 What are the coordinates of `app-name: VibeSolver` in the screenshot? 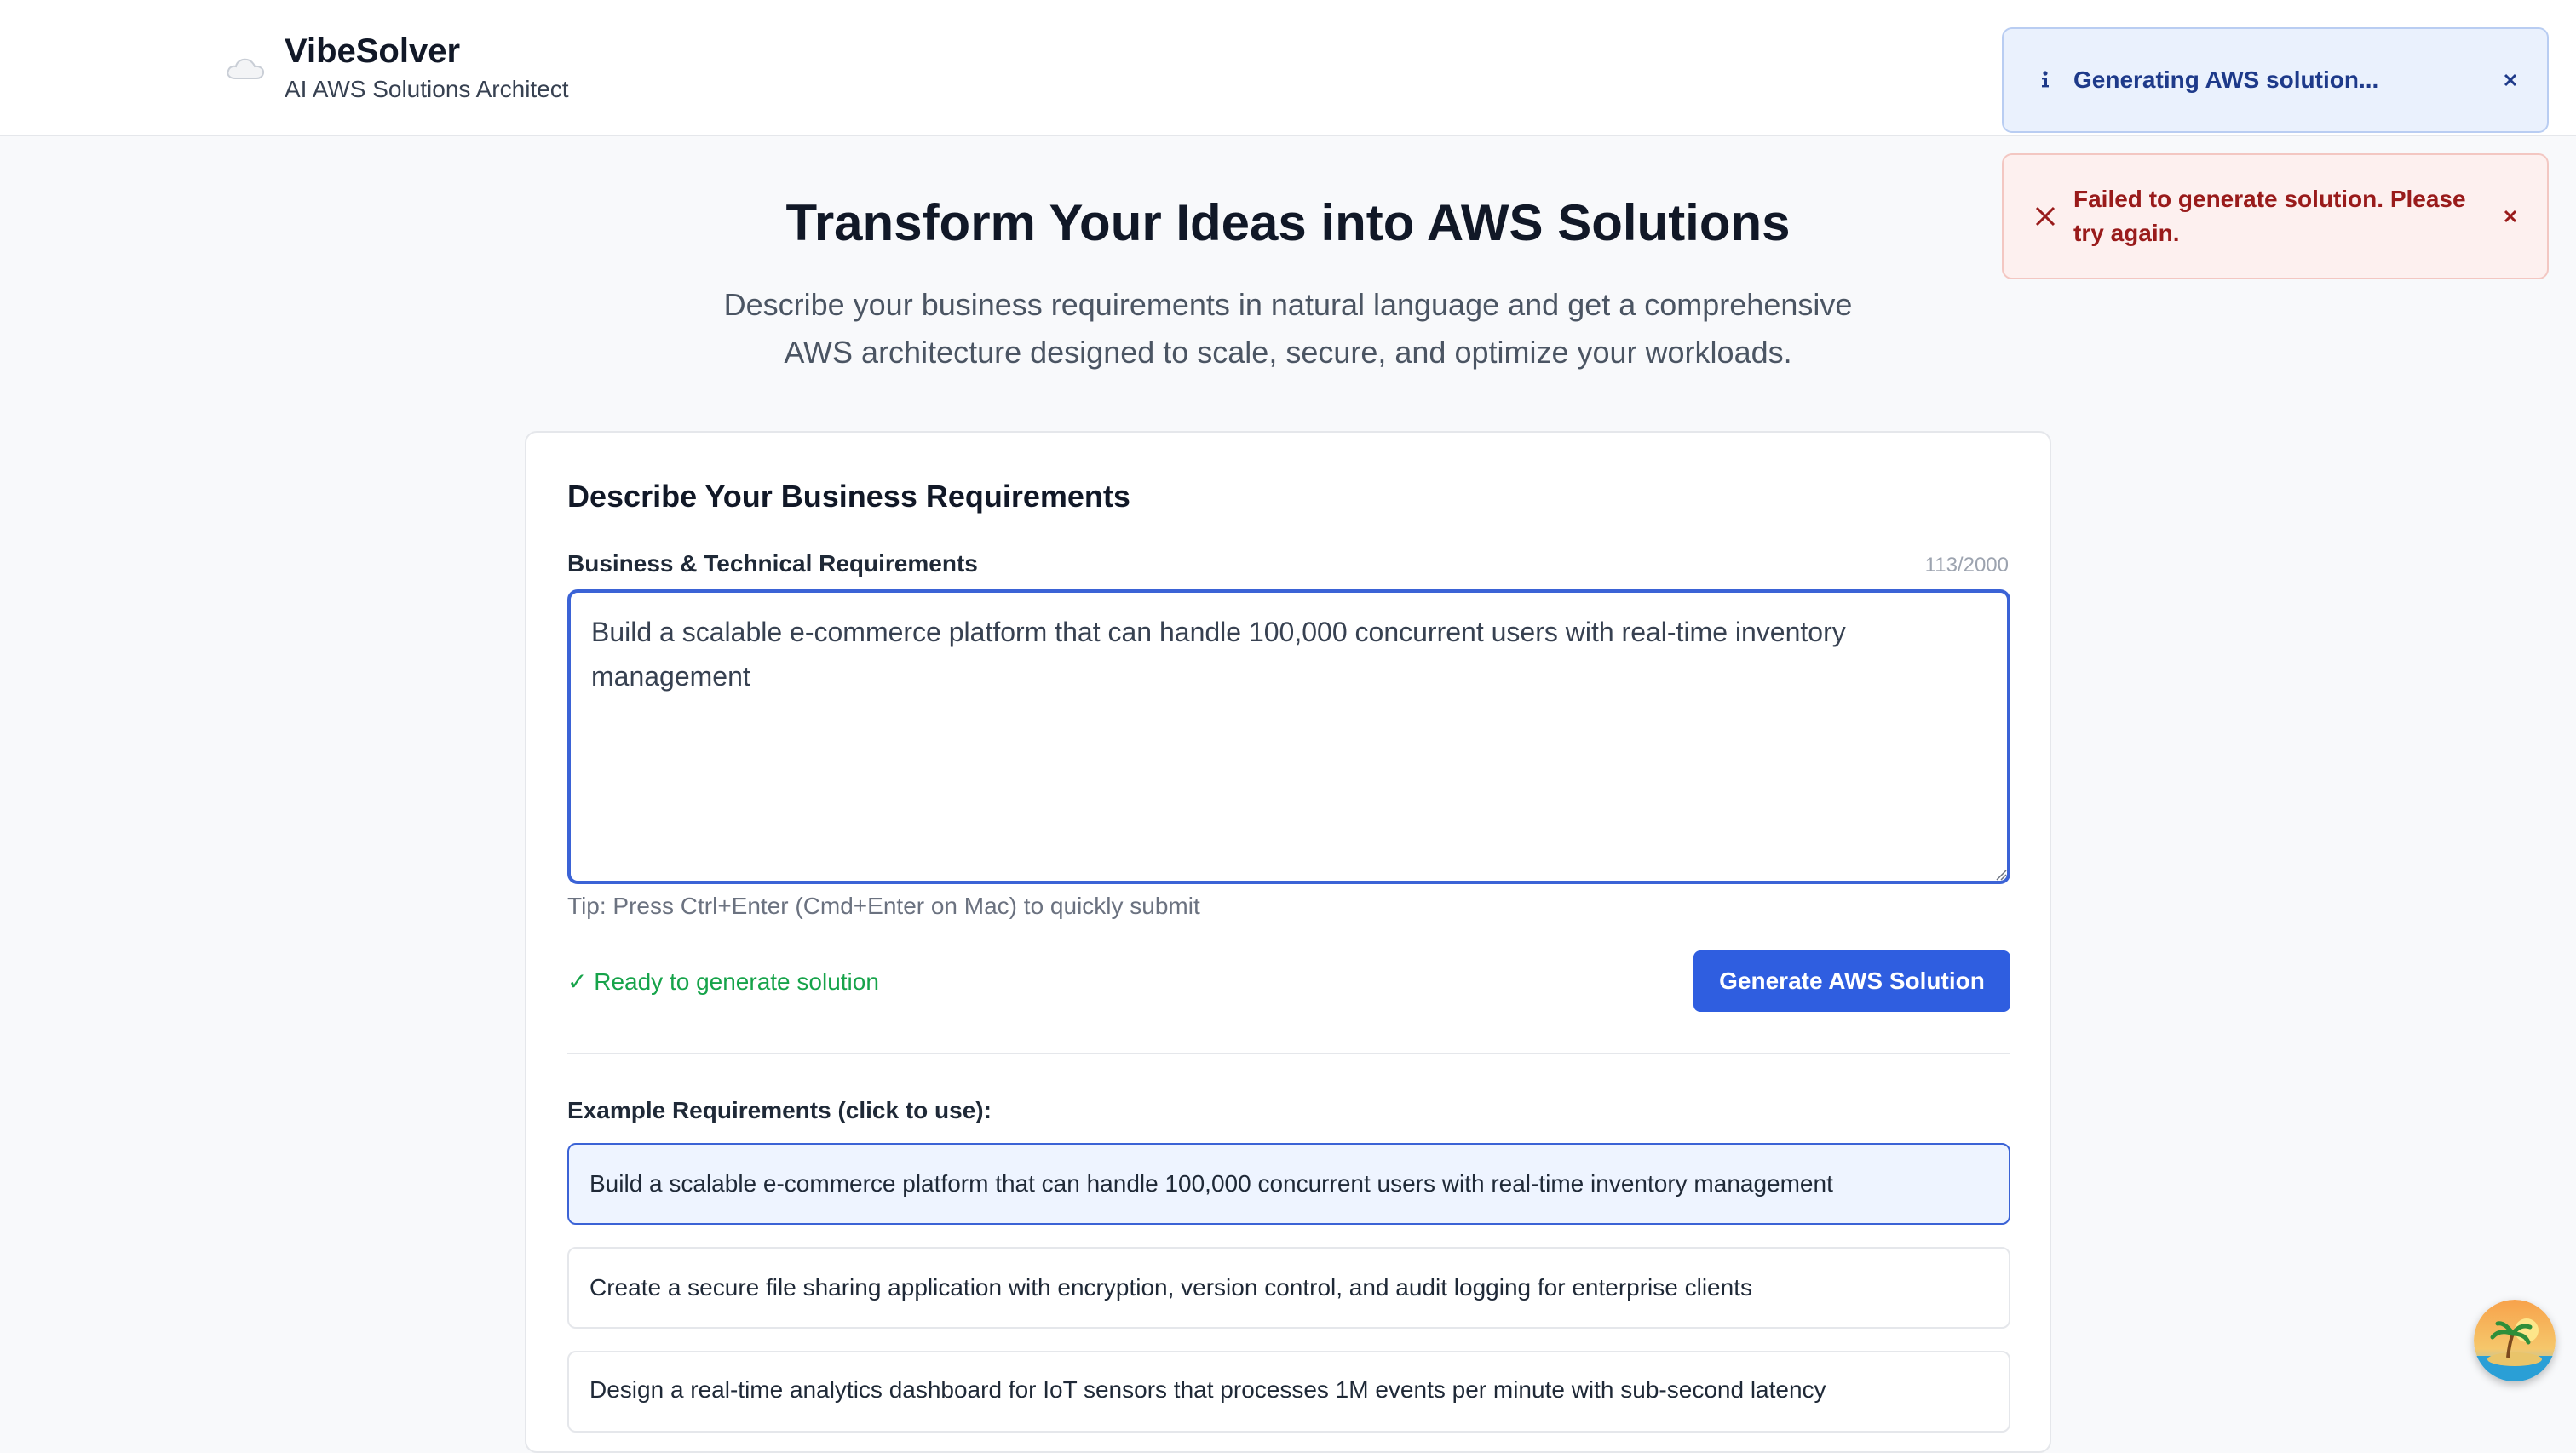 It's located at (373, 51).